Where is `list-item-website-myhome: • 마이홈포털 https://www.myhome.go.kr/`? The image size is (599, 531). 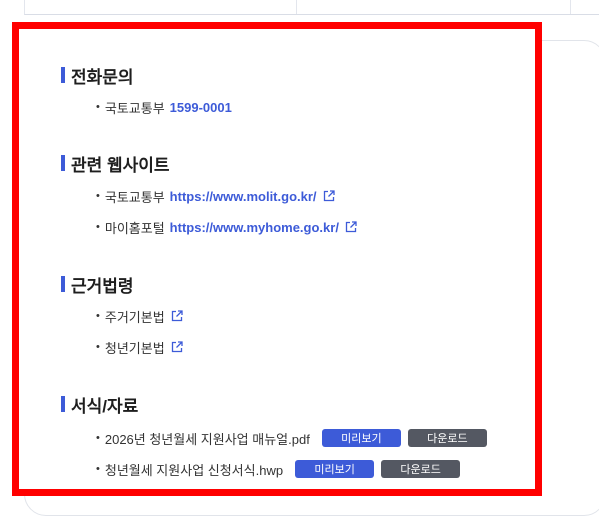
list-item-website-myhome: • 마이홈포털 https://www.myhome.go.kr/ is located at coordinates (226, 227).